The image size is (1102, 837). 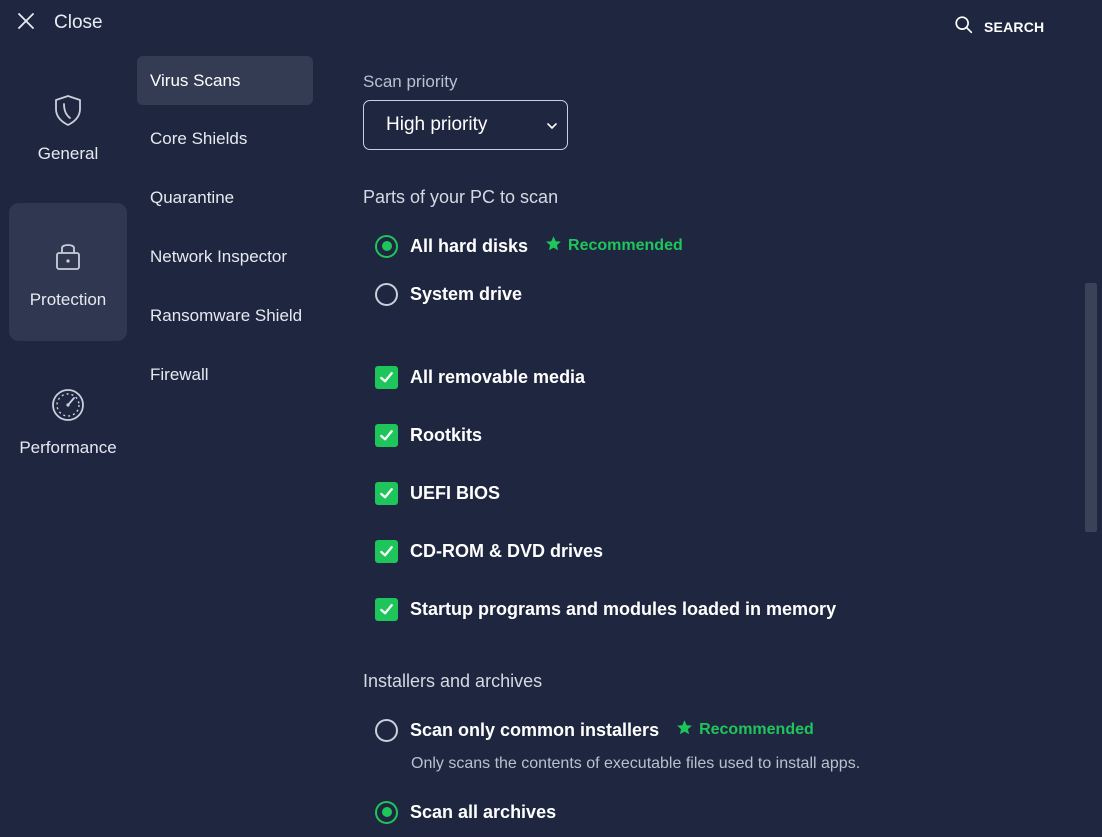 I want to click on installers-heading: Installers and archives, so click(x=453, y=681).